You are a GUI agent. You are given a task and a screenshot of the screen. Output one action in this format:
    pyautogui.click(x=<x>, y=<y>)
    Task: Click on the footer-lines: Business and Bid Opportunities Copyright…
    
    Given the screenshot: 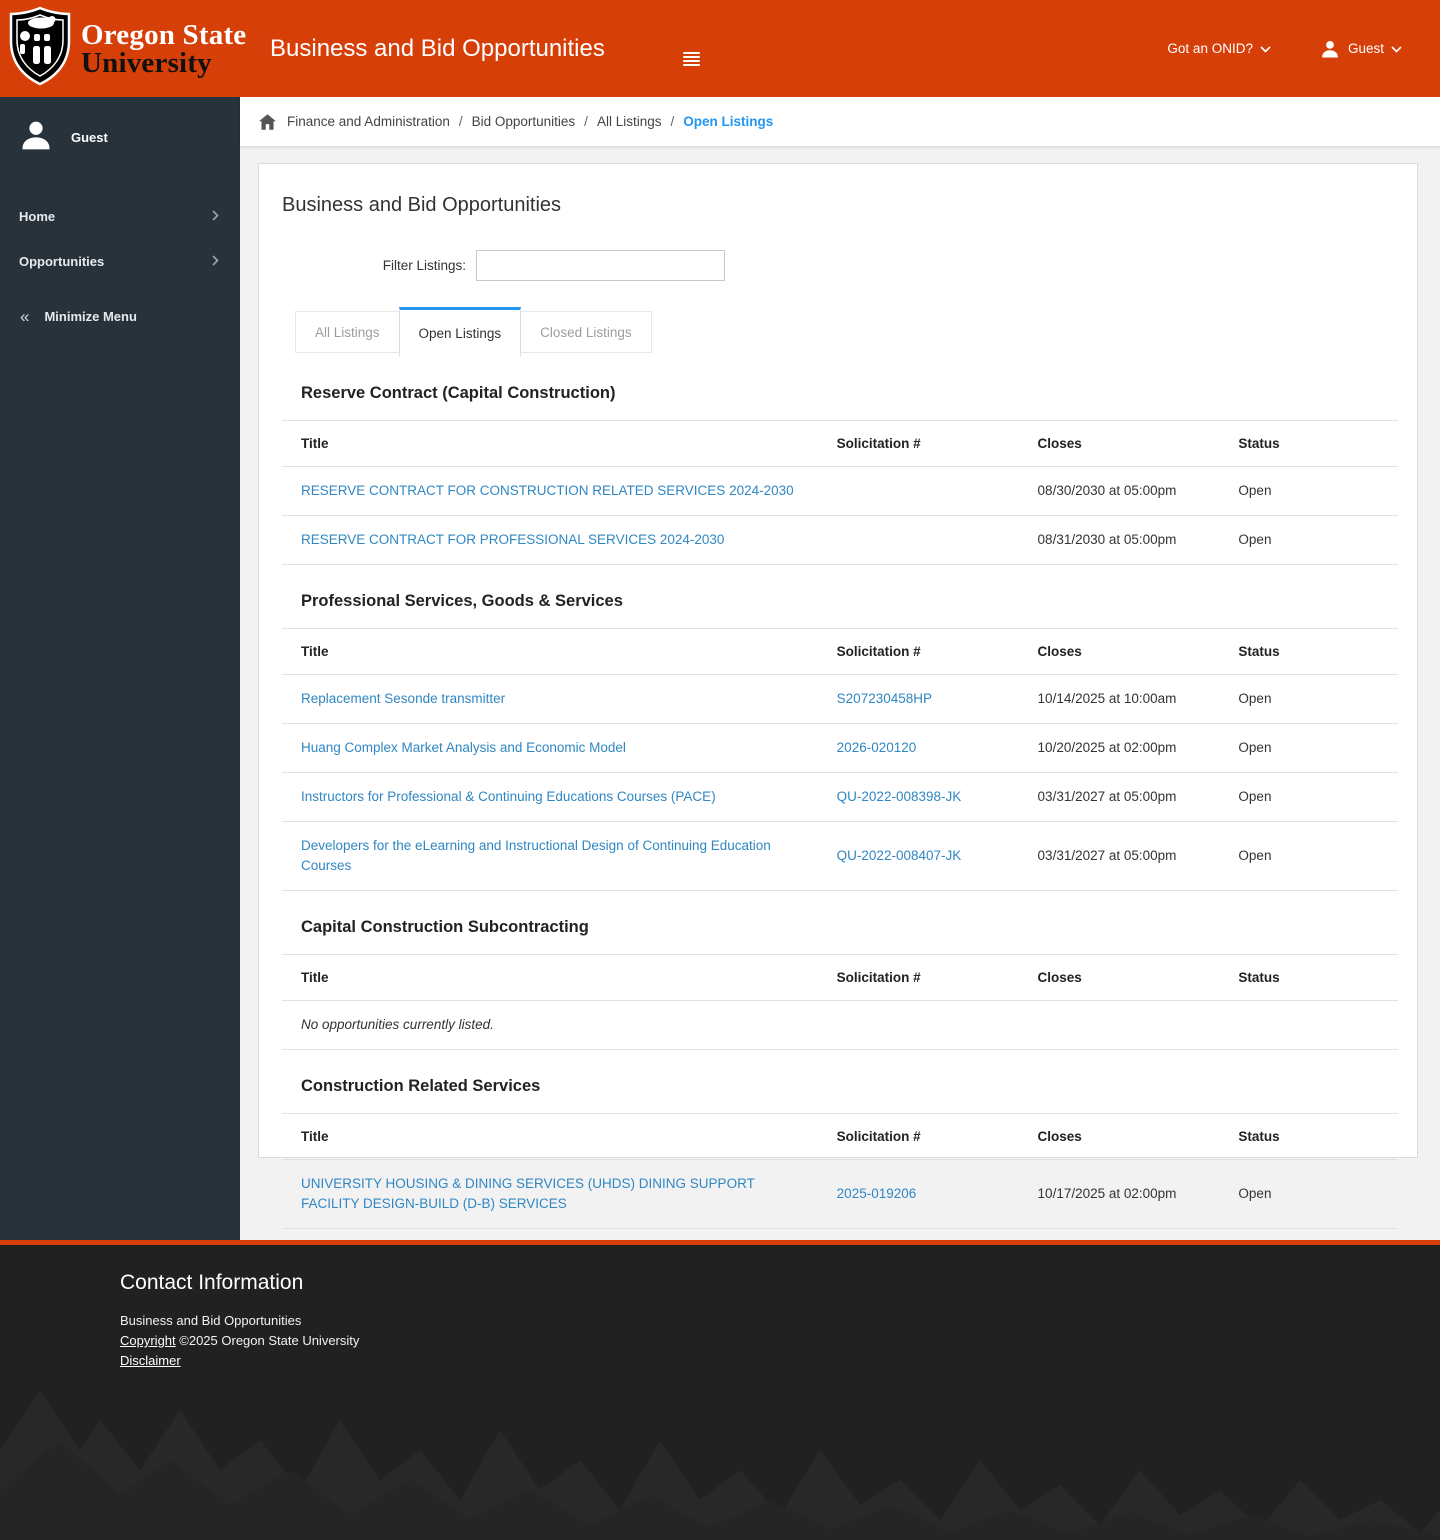 What is the action you would take?
    pyautogui.click(x=780, y=1341)
    